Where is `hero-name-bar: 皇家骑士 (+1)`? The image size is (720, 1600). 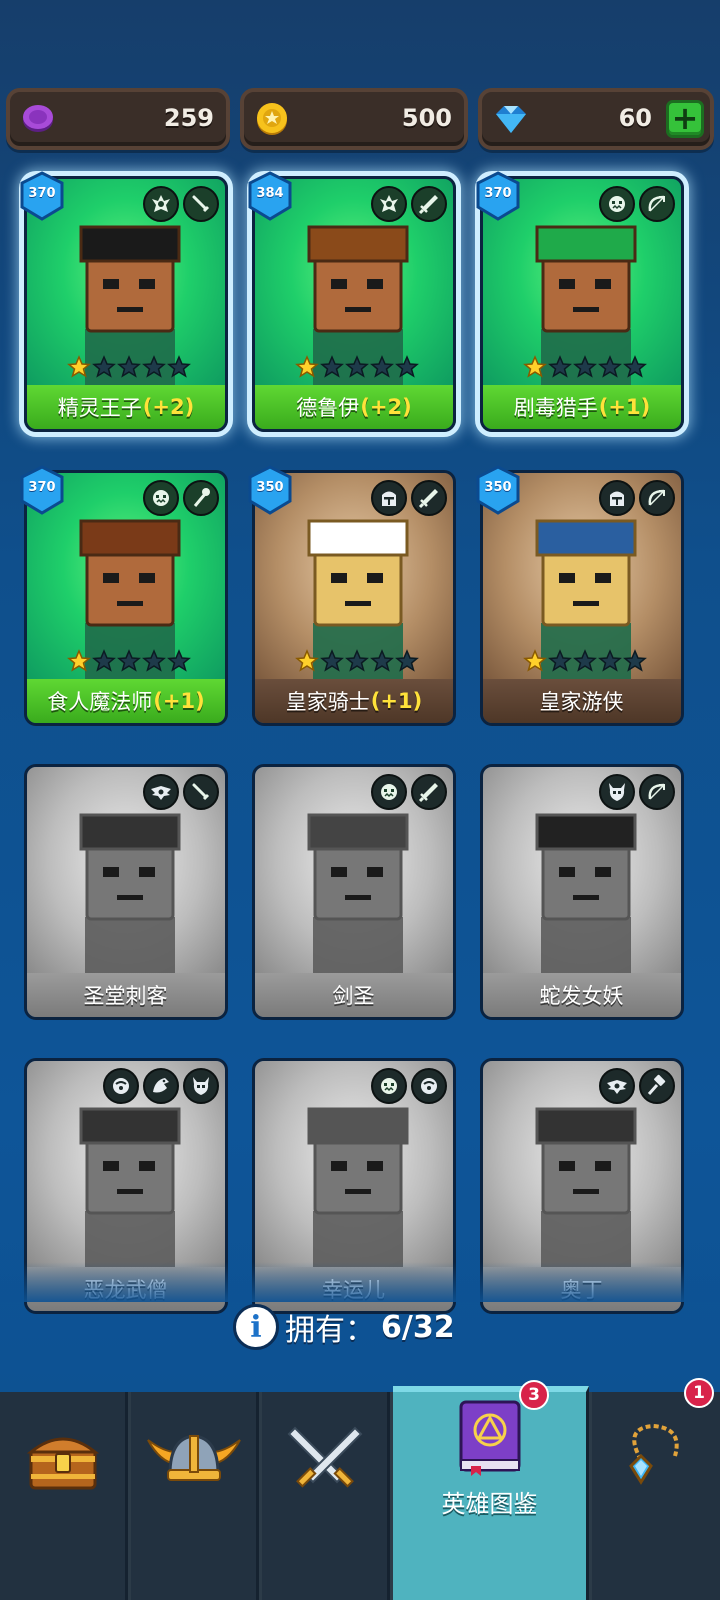
hero-name-bar: 皇家骑士 (+1) is located at coordinates (354, 701).